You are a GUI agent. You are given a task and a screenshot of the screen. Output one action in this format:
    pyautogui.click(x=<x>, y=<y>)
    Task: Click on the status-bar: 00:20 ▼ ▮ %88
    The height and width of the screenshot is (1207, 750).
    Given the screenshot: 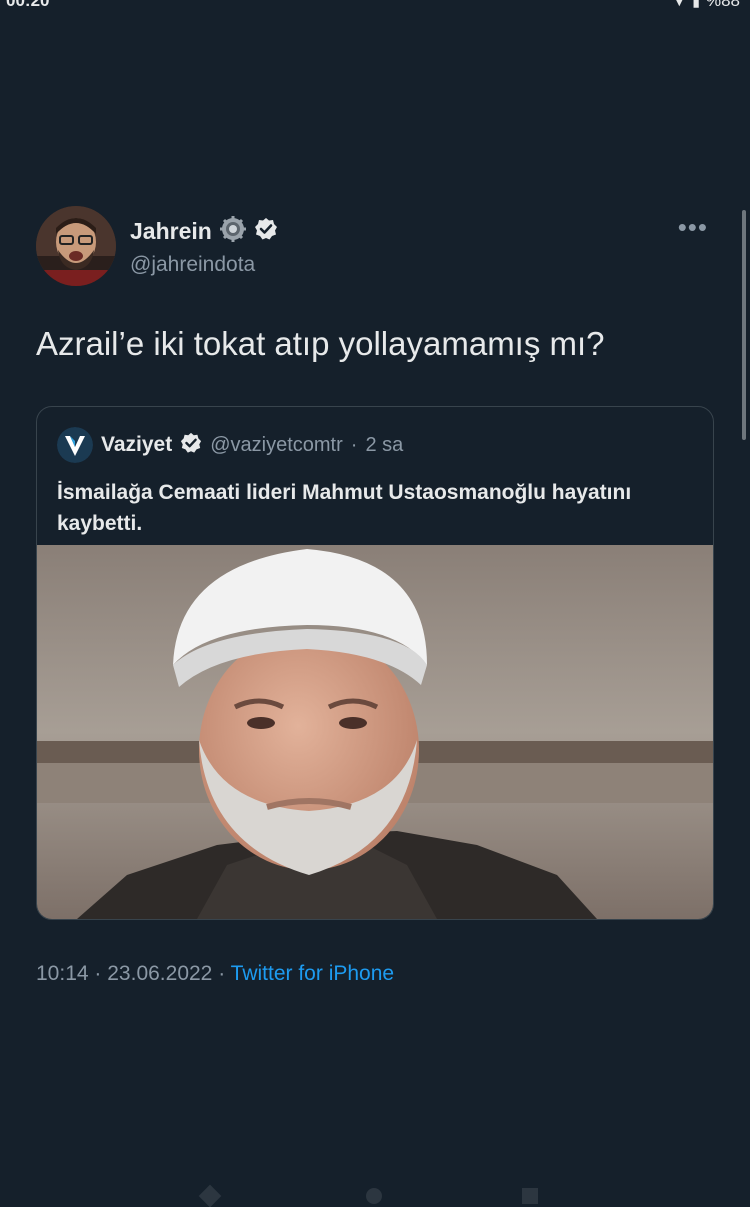 What is the action you would take?
    pyautogui.click(x=375, y=7)
    